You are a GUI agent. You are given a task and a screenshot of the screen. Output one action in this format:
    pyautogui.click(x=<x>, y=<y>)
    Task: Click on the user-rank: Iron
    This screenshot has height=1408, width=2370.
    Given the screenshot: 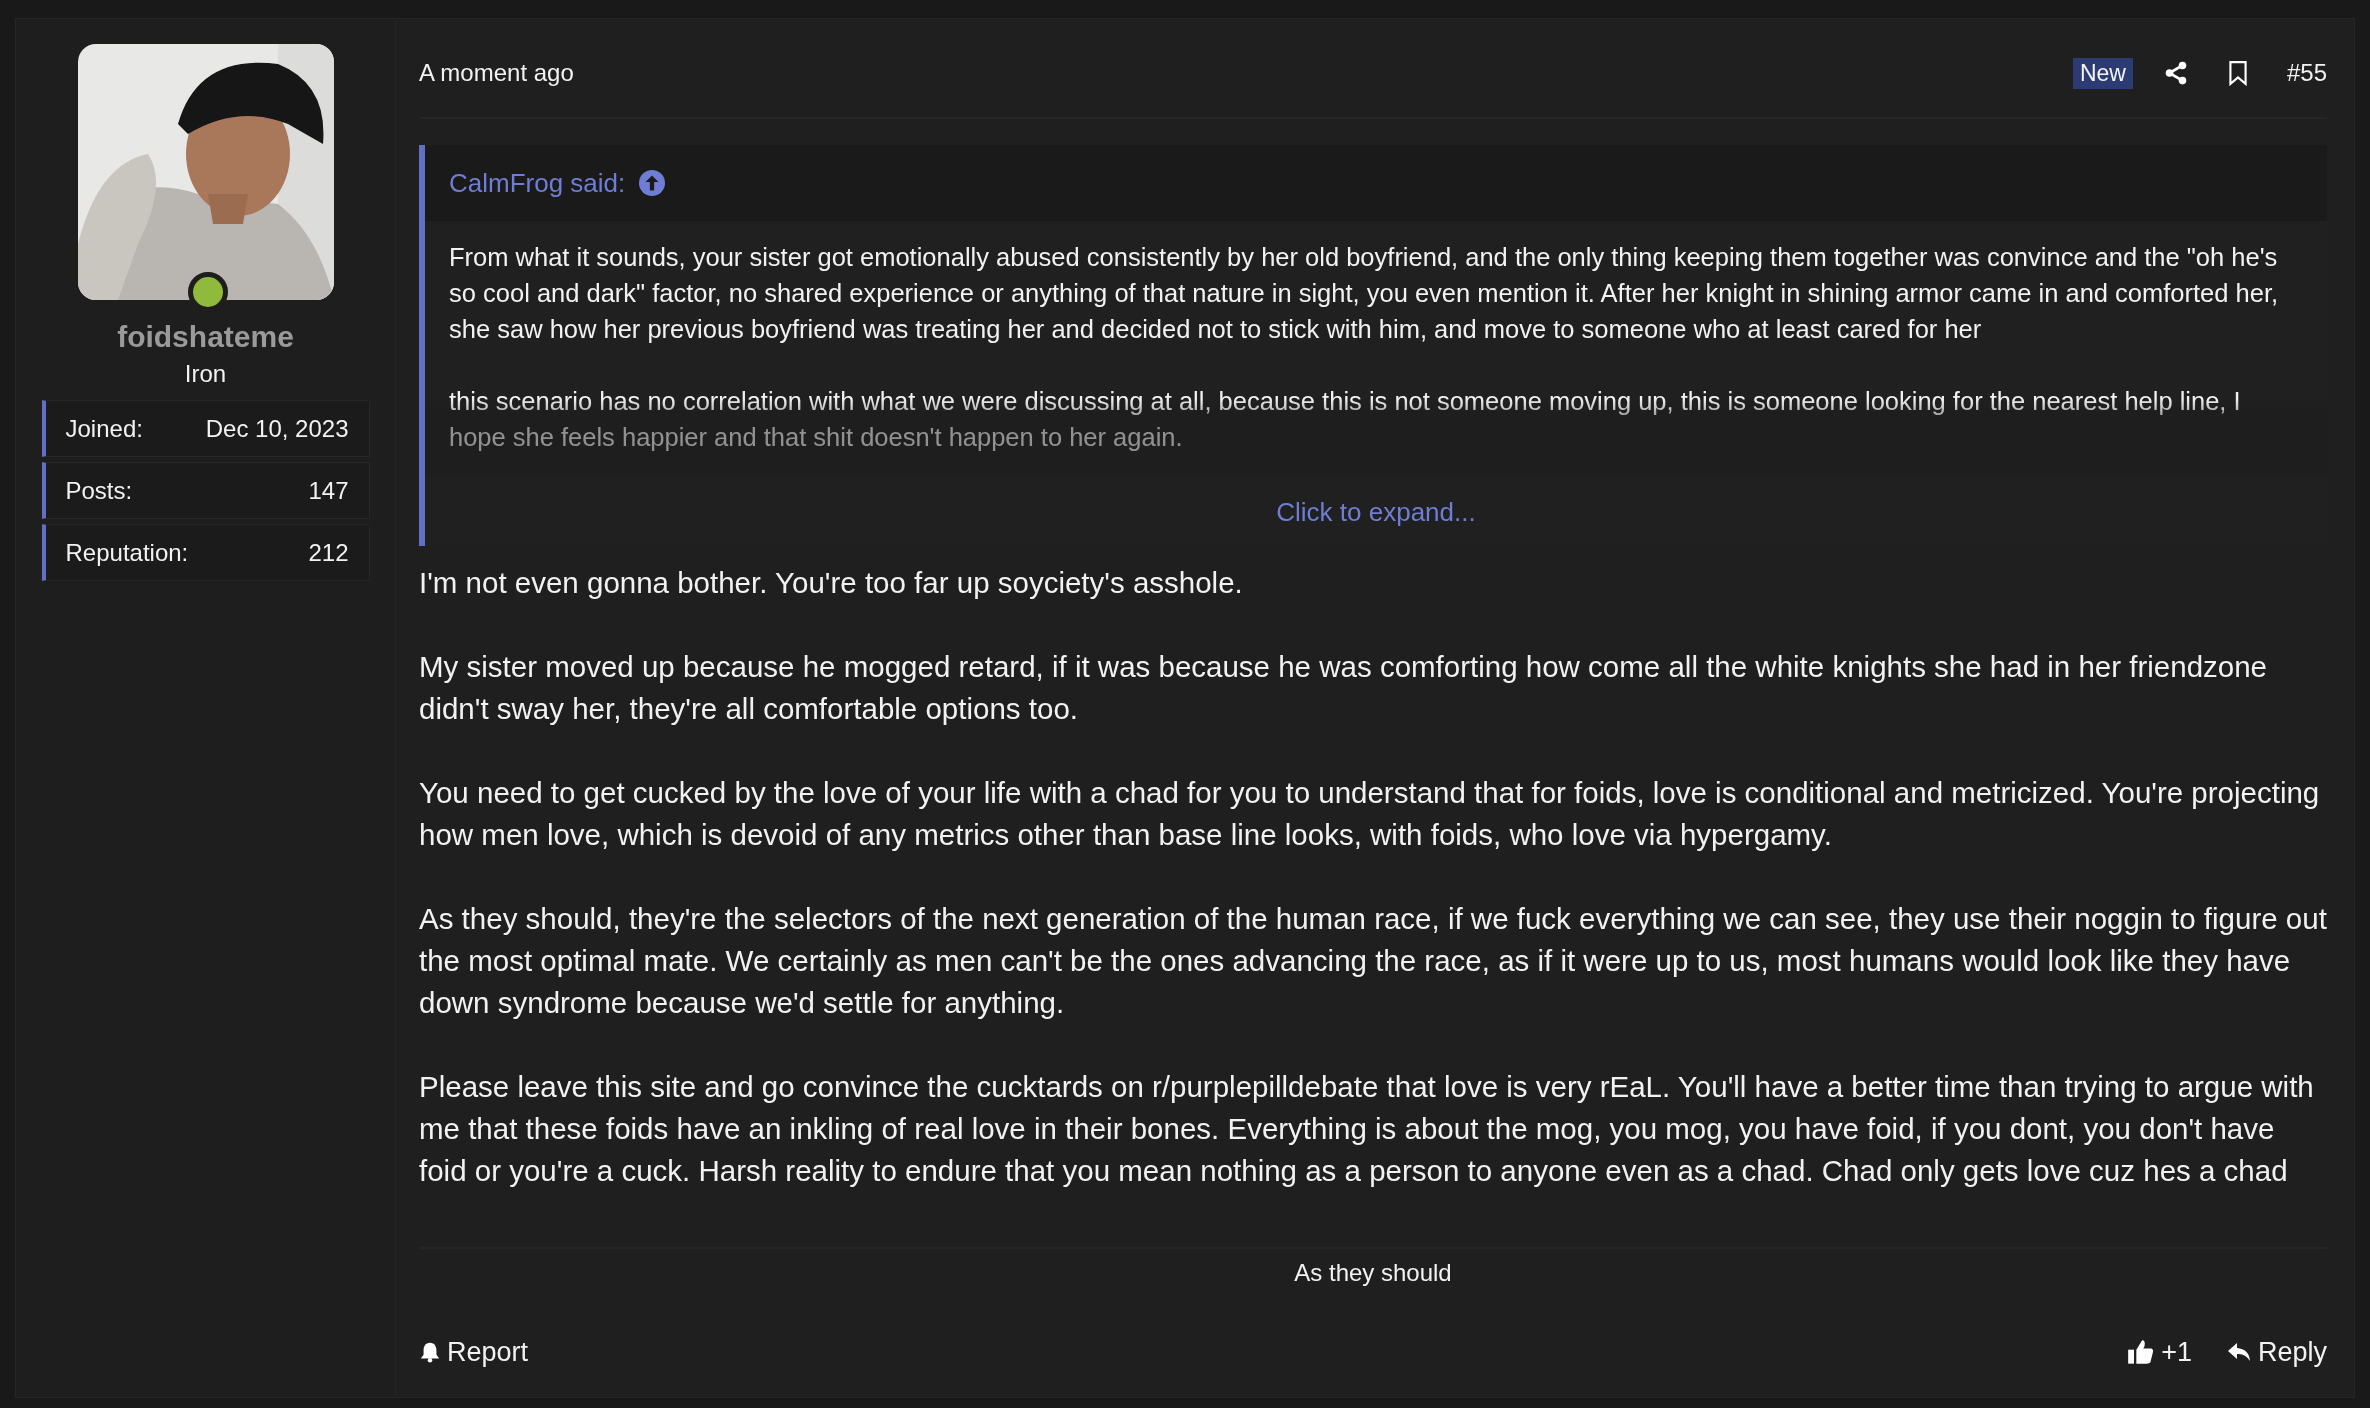 What is the action you would take?
    pyautogui.click(x=205, y=374)
    